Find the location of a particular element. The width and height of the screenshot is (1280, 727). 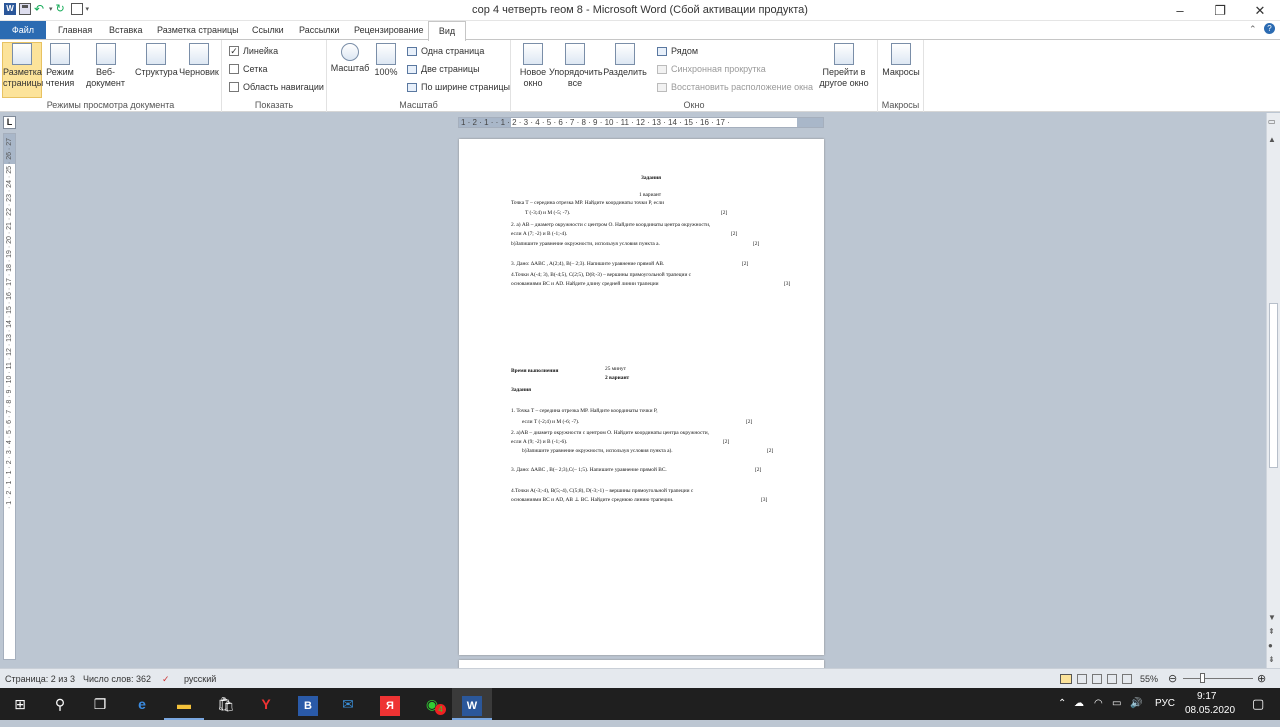

draft-view-icon is located at coordinates (1127, 679).